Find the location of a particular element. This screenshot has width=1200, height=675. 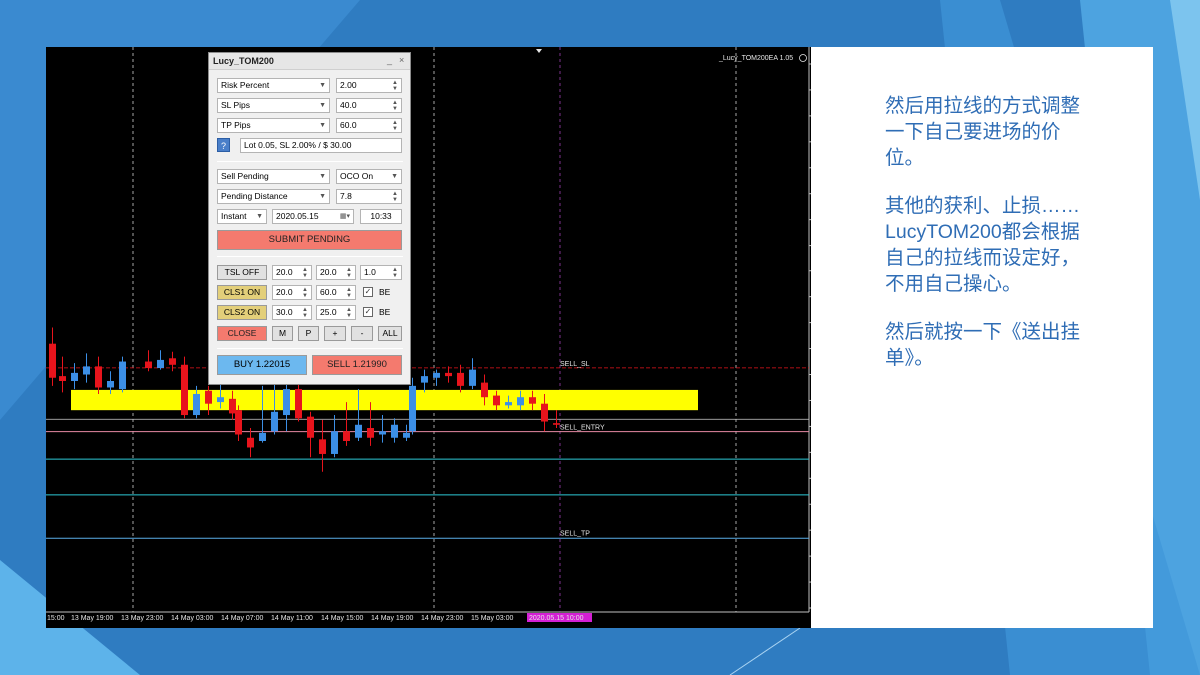

risk-value-stepper: 2.00 ▲ ▼ is located at coordinates (369, 85).